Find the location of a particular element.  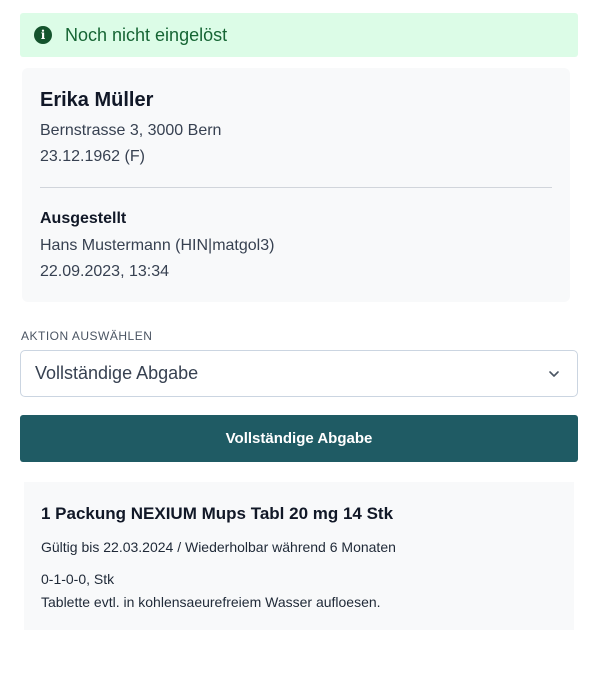

card-divider is located at coordinates (296, 187).